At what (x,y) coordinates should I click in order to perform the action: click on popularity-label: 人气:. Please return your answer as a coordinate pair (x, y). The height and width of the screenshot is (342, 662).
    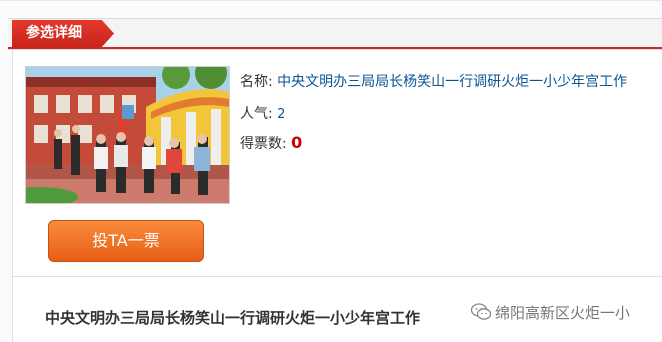
    Looking at the image, I should click on (256, 114).